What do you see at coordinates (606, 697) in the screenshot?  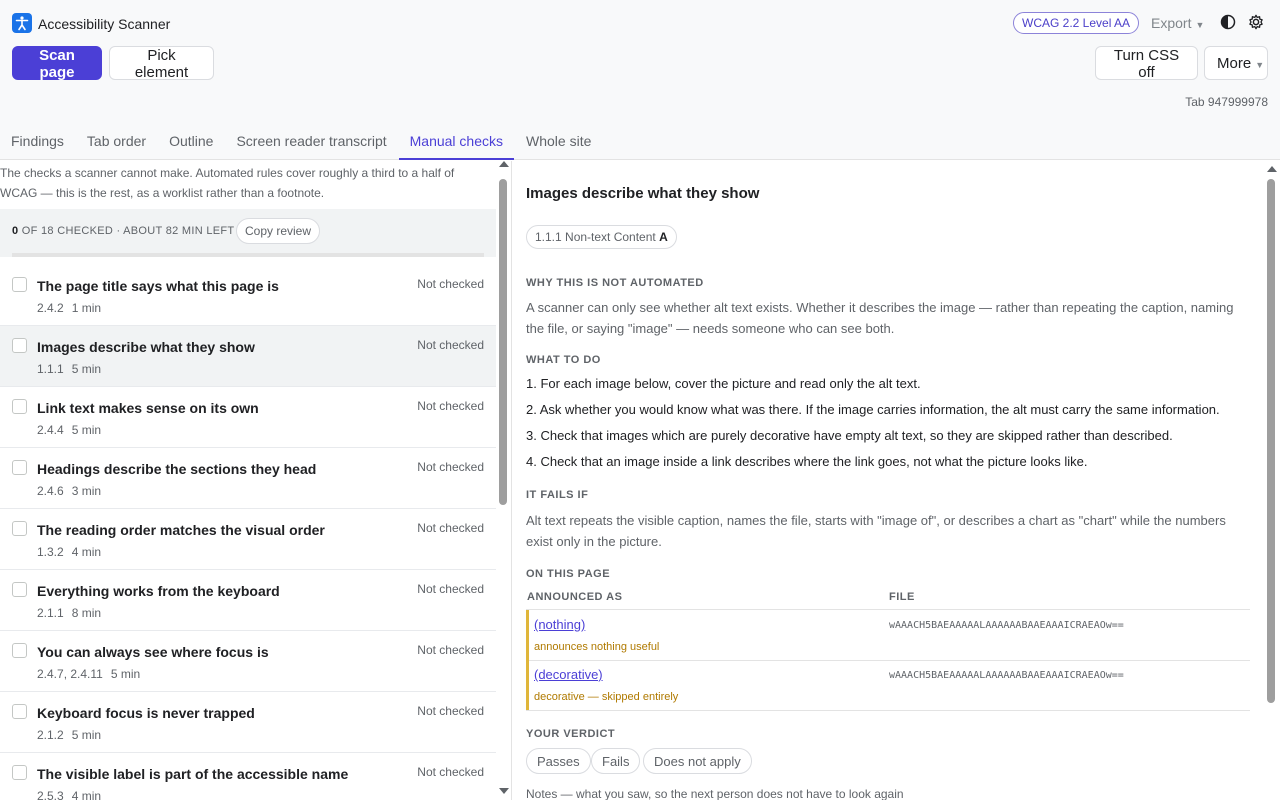 I see `announced-note: decorative — skipped entirely` at bounding box center [606, 697].